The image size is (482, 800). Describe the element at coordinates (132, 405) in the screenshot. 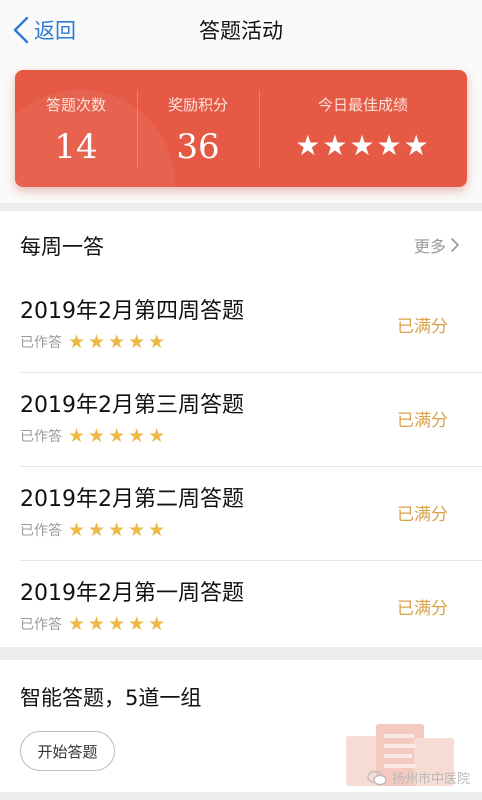

I see `quiz-title: 2019年2月第三周答题` at that location.